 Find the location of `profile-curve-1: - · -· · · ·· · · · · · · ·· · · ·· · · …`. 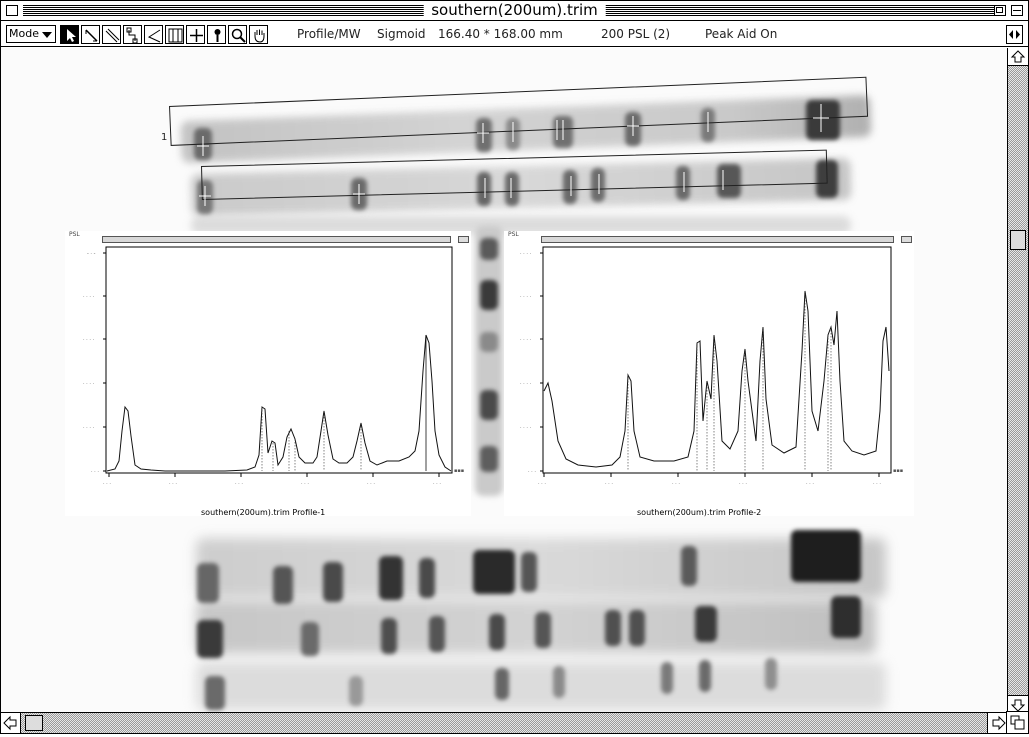

profile-curve-1: - · -· · · ·· · · · · · · ·· · · ·· · · … is located at coordinates (273, 366).